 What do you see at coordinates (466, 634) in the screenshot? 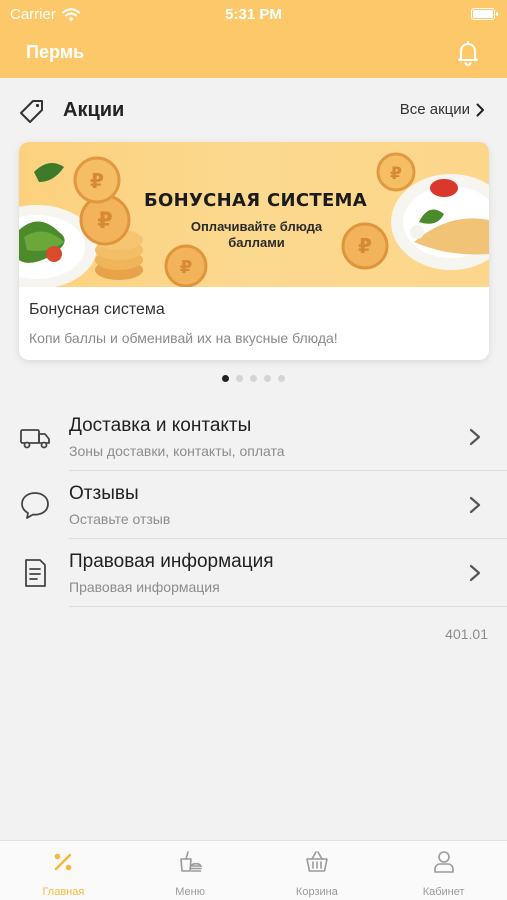
I see `app-version: 401.01` at bounding box center [466, 634].